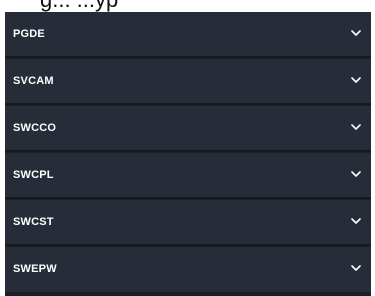  Describe the element at coordinates (33, 81) in the screenshot. I see `accordion-item-label: SVCAM` at that location.